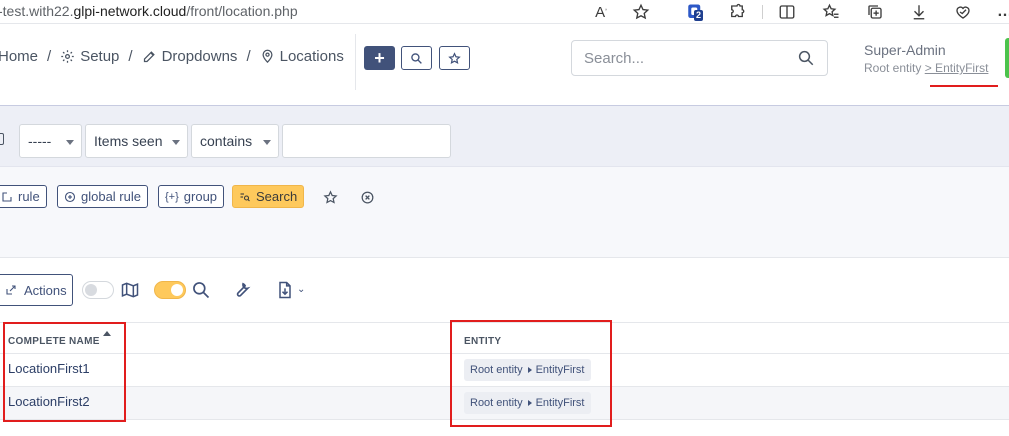 This screenshot has height=436, width=1009. I want to click on split-screen-icon, so click(787, 12).